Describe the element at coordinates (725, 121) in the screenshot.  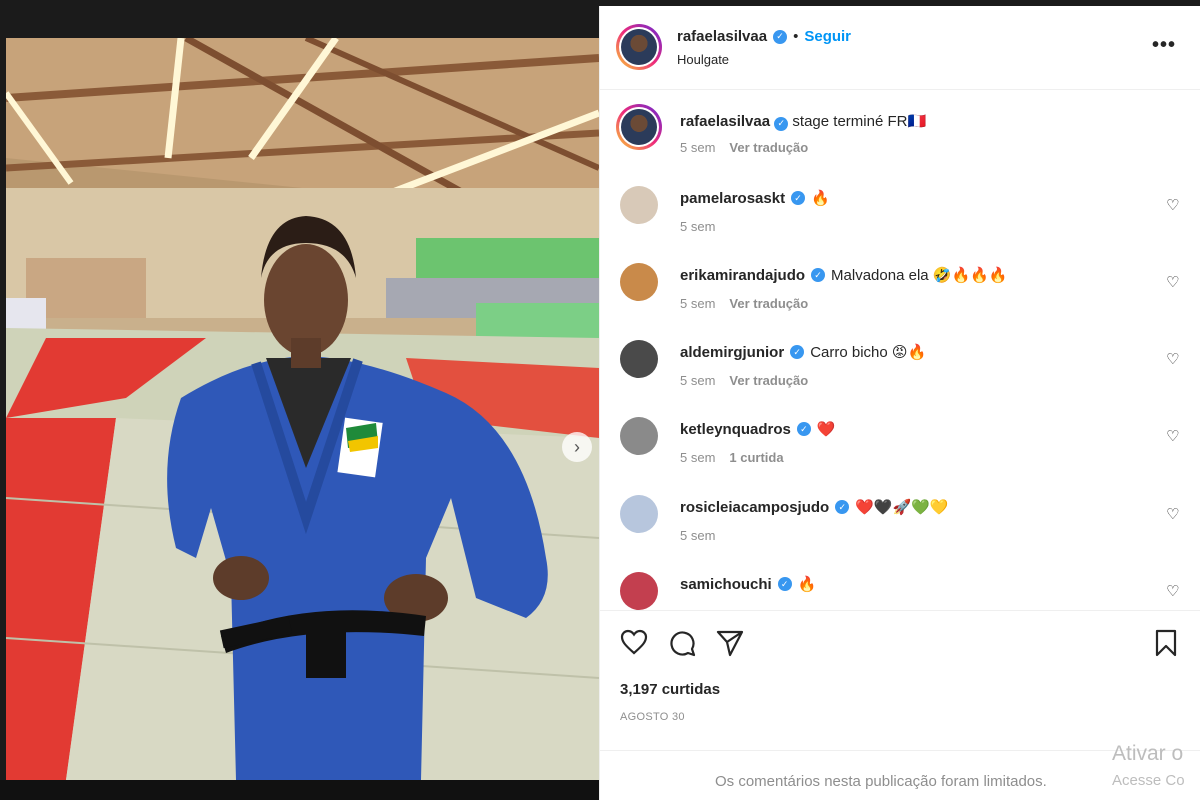
I see `caption-username: rafaelasilvaa` at that location.